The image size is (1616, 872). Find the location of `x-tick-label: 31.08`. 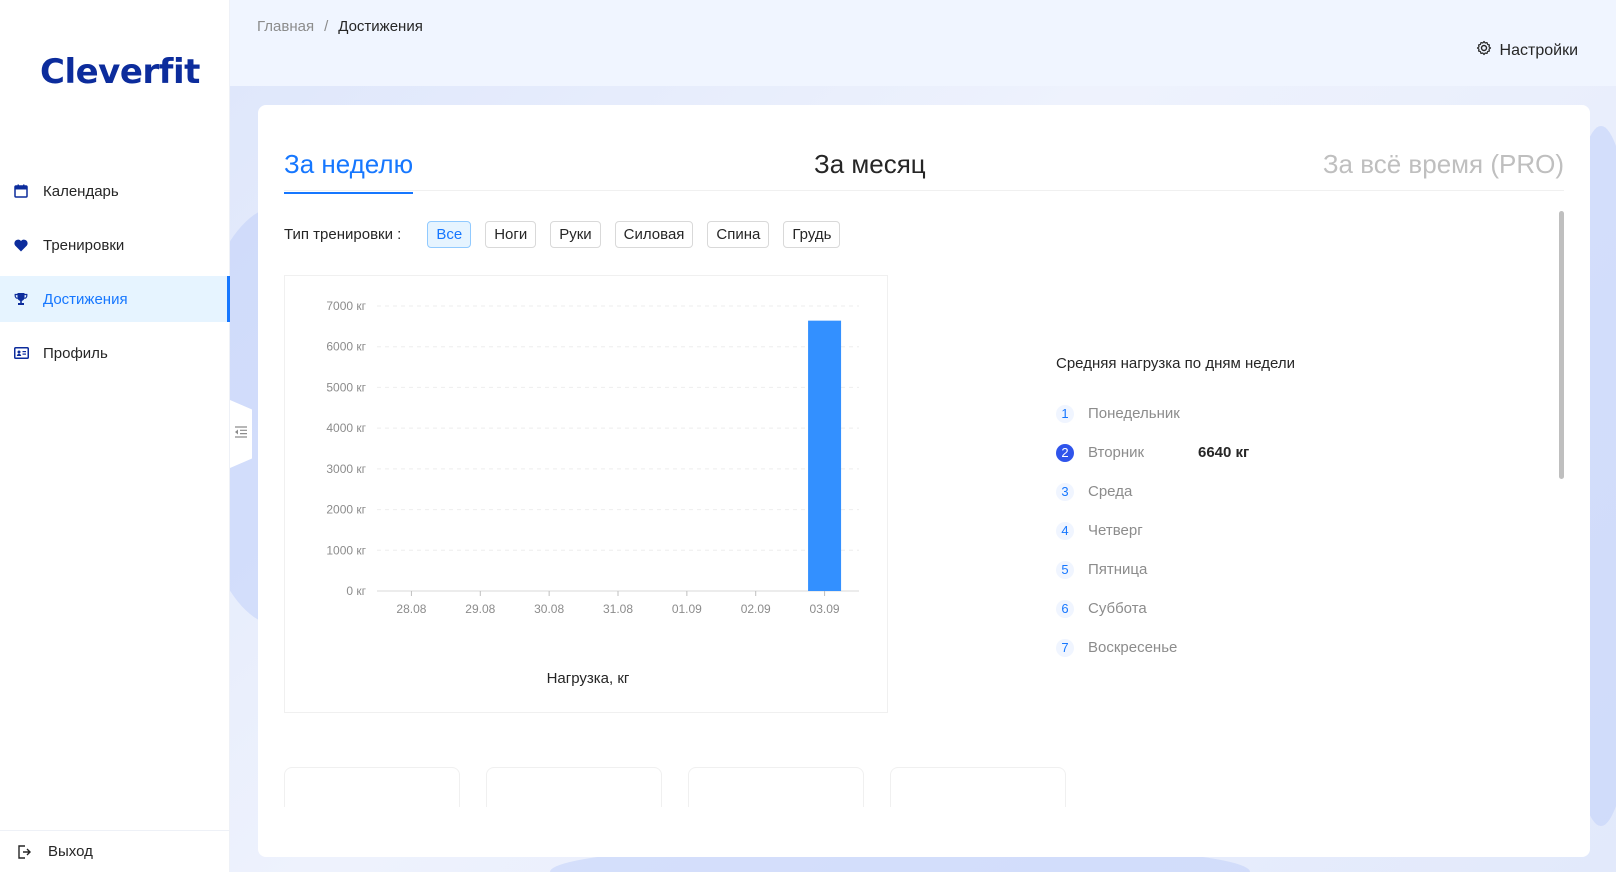

x-tick-label: 31.08 is located at coordinates (618, 609).